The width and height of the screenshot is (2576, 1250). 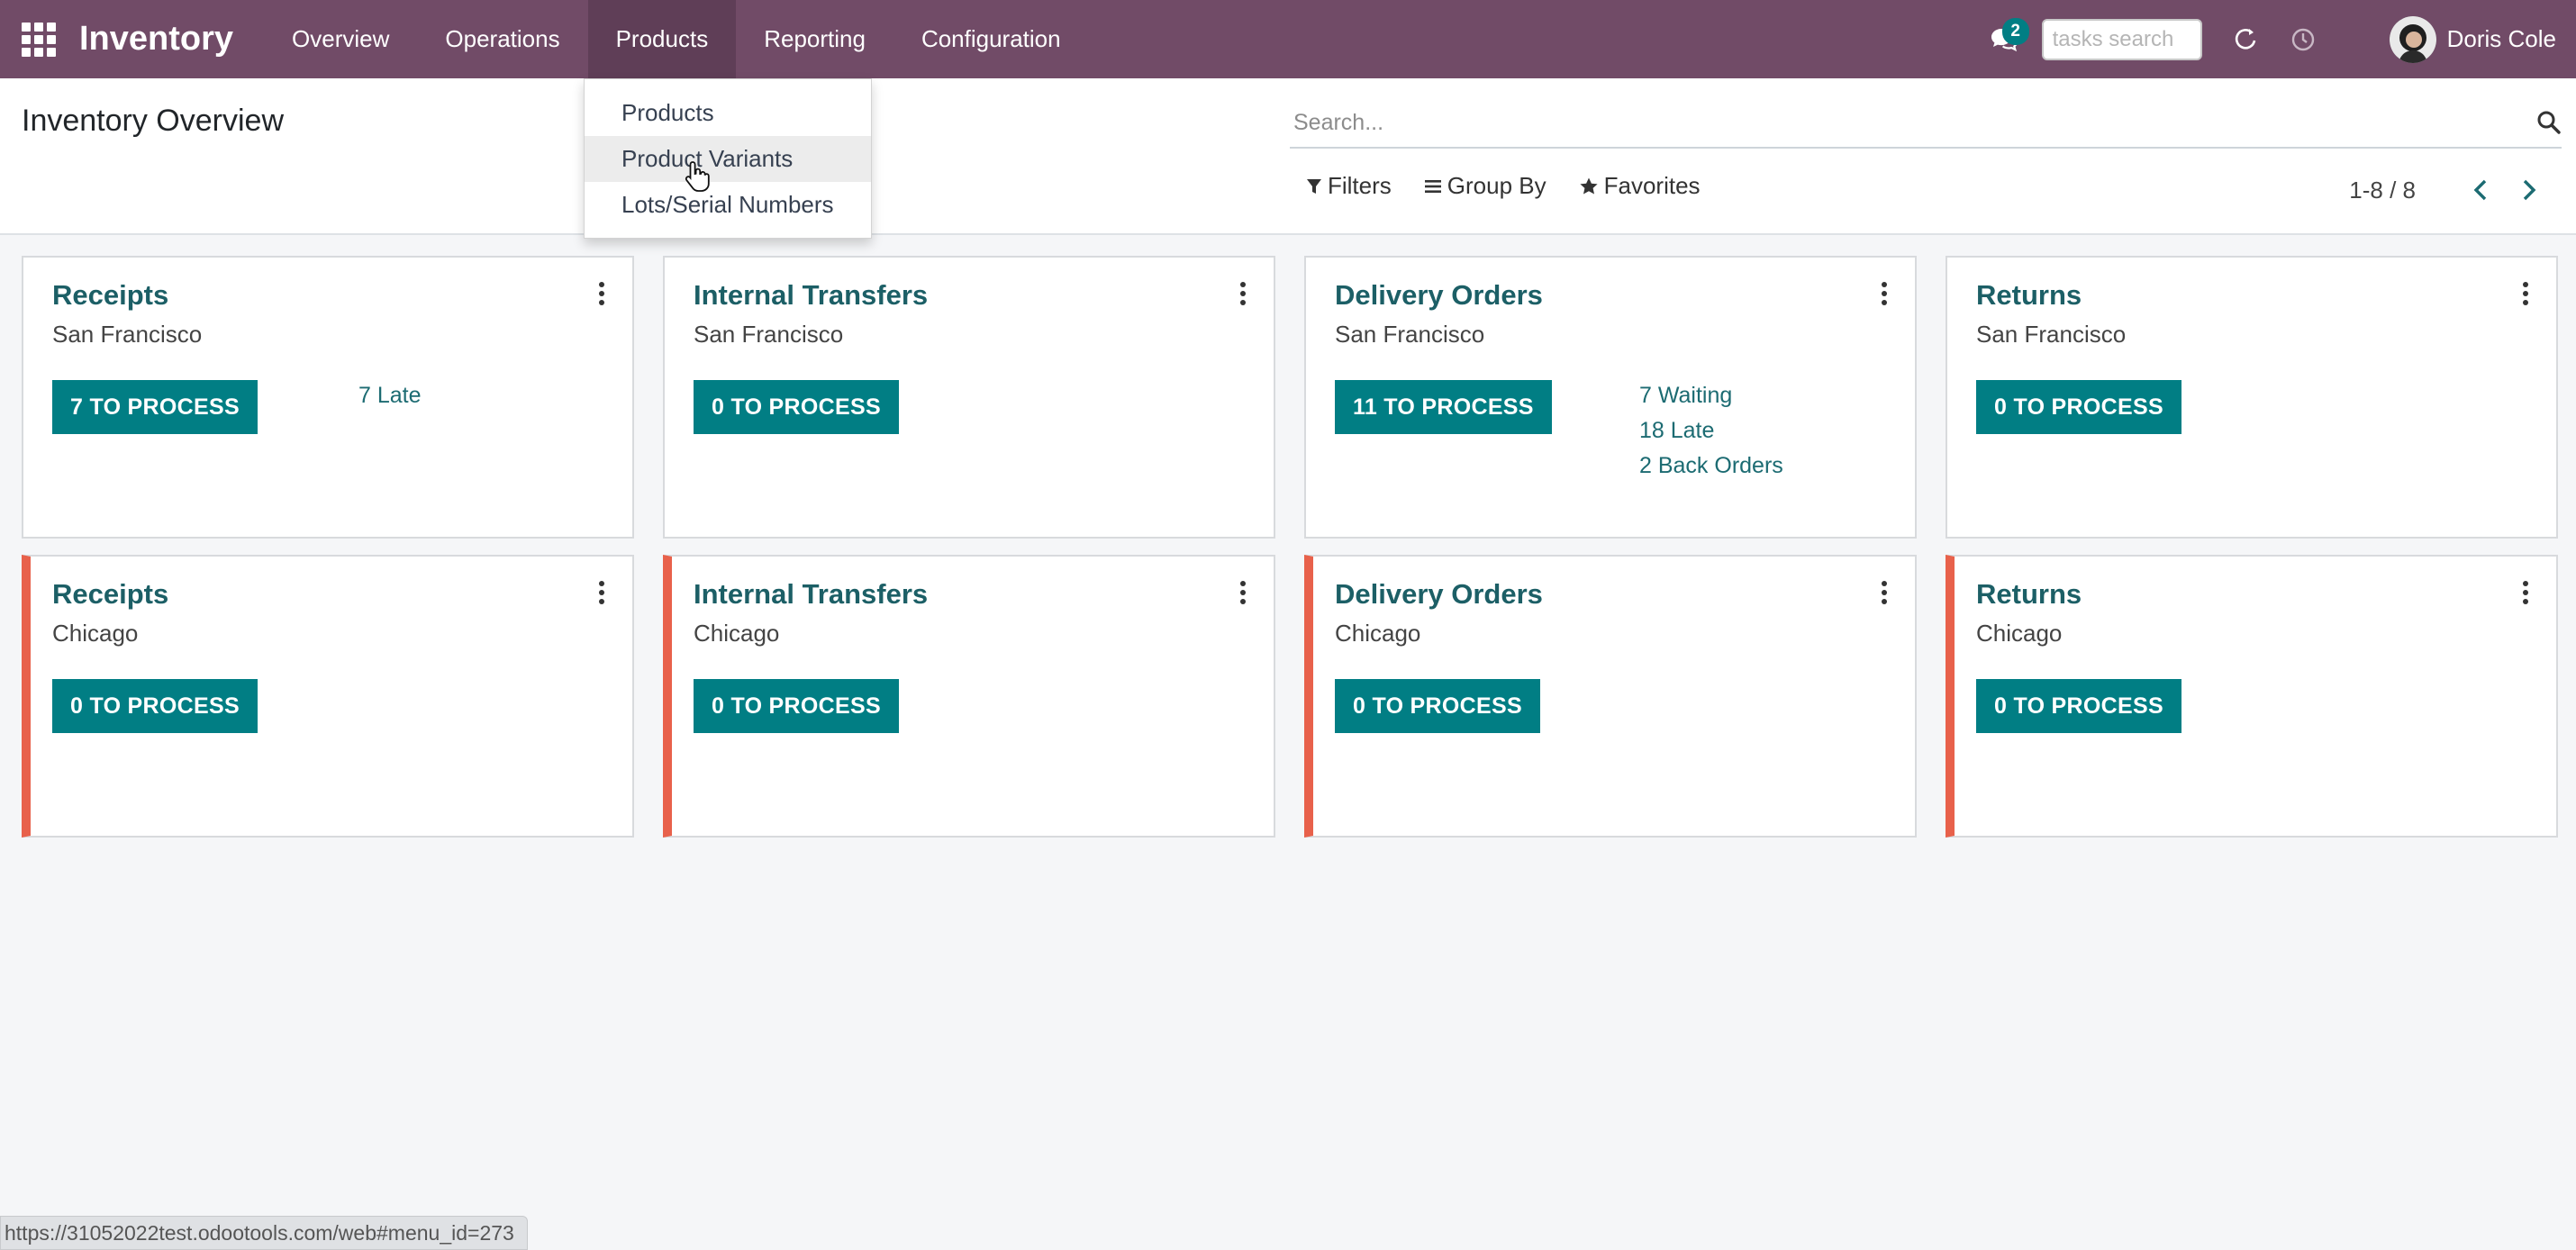 What do you see at coordinates (1711, 396) in the screenshot?
I see `card-link-waiting: 7 Waiting` at bounding box center [1711, 396].